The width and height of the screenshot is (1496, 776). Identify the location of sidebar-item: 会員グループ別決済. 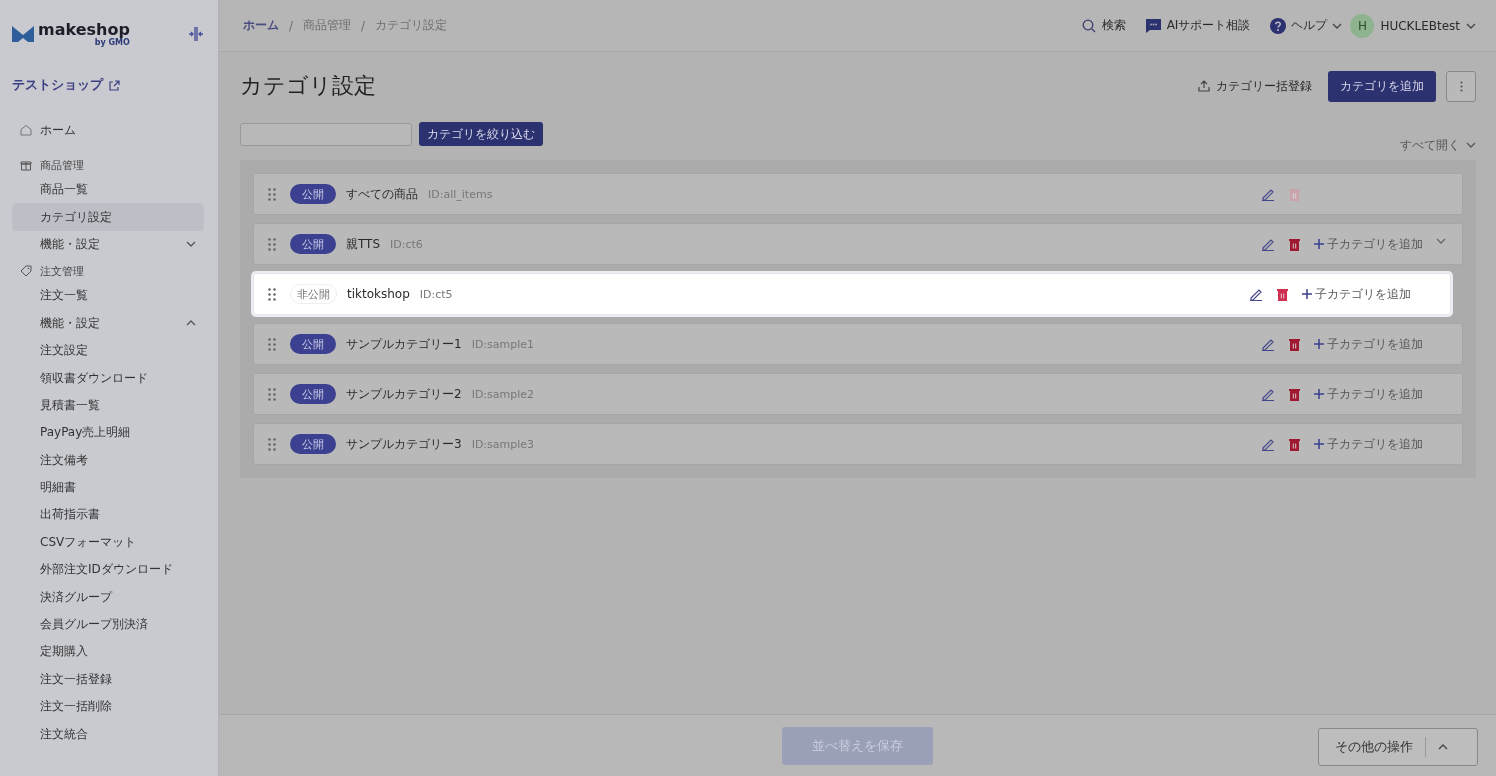
(108, 624).